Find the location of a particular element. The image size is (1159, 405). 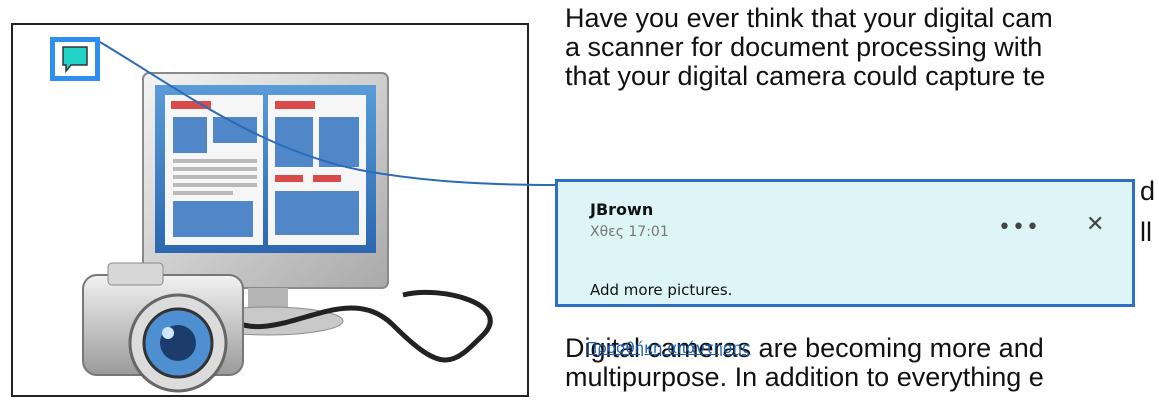

comment-body: Add more pictures. is located at coordinates (661, 290).